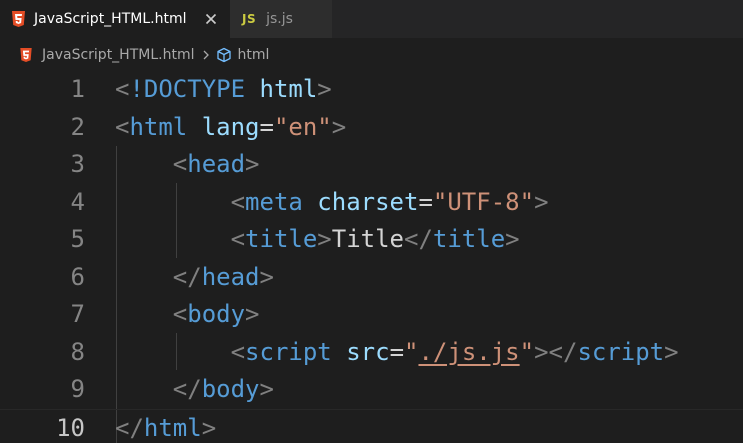 The image size is (743, 443). What do you see at coordinates (371, 425) in the screenshot?
I see `code-line: 10 </html>` at bounding box center [371, 425].